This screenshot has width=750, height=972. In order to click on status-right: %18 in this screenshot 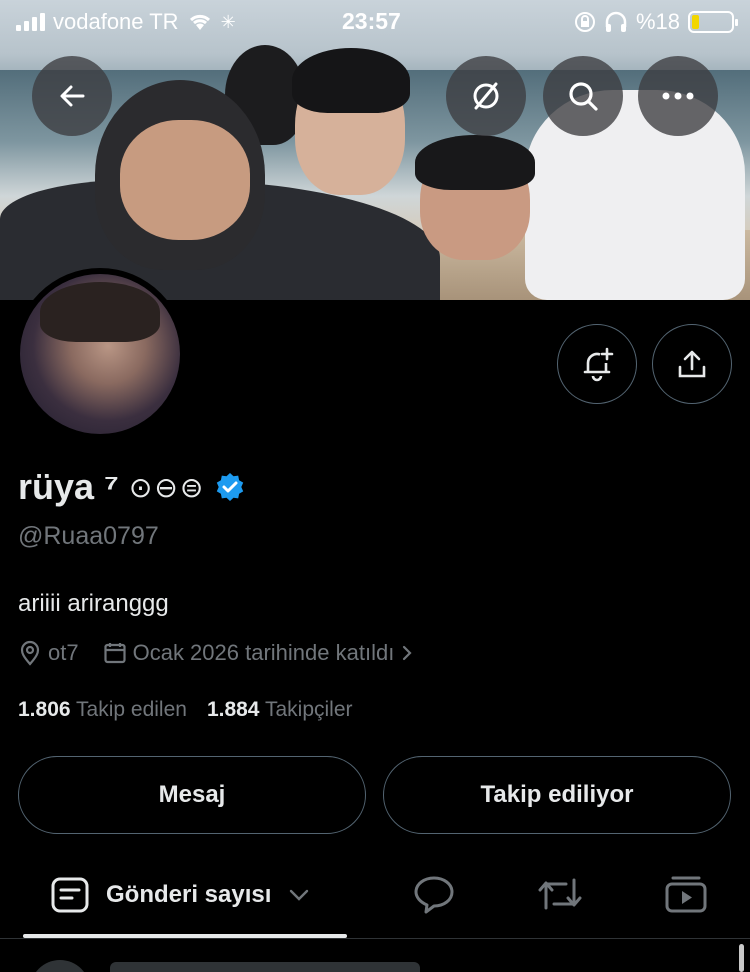, I will do `click(656, 22)`.